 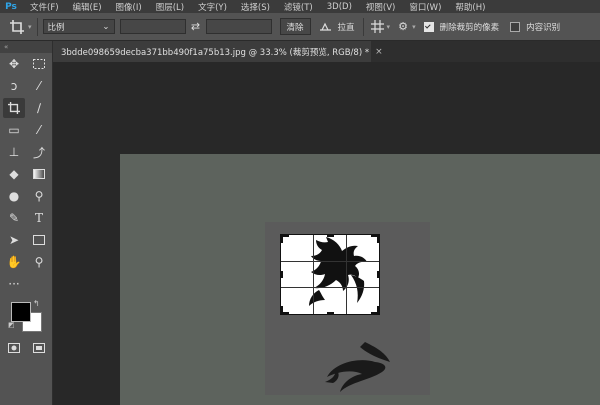 I want to click on crop-handle-top-left, so click(x=281, y=238).